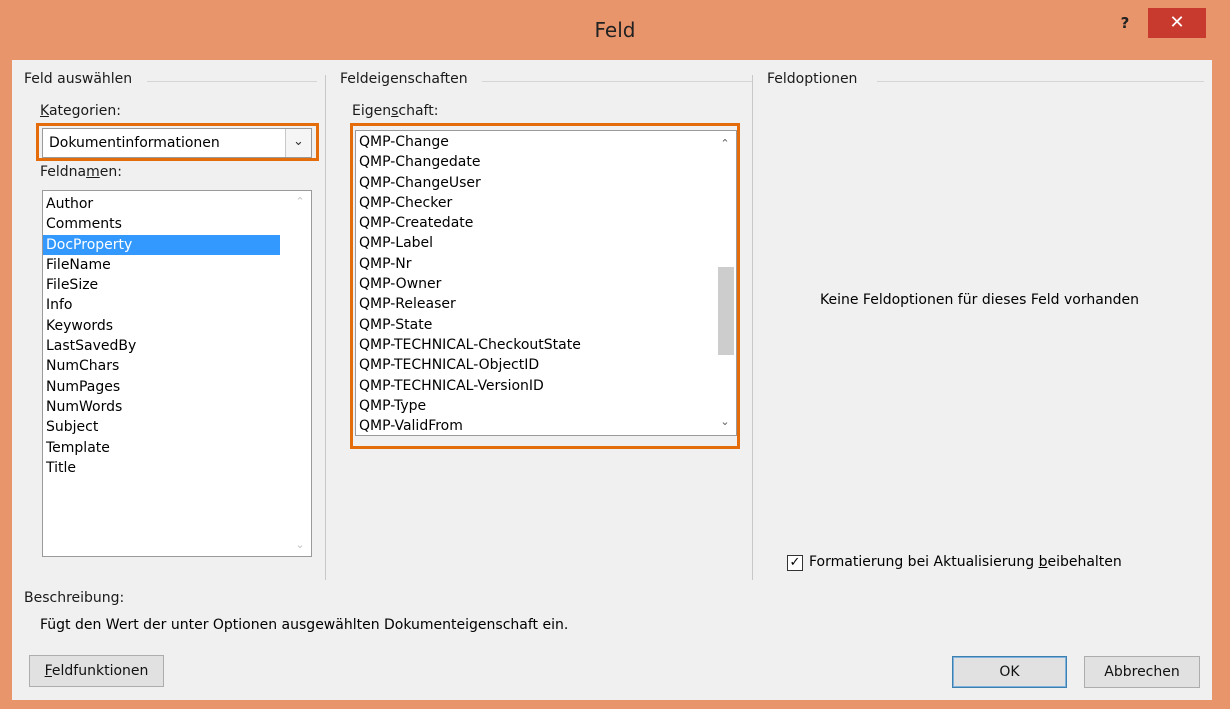  Describe the element at coordinates (1177, 23) in the screenshot. I see `close-button: ✕` at that location.